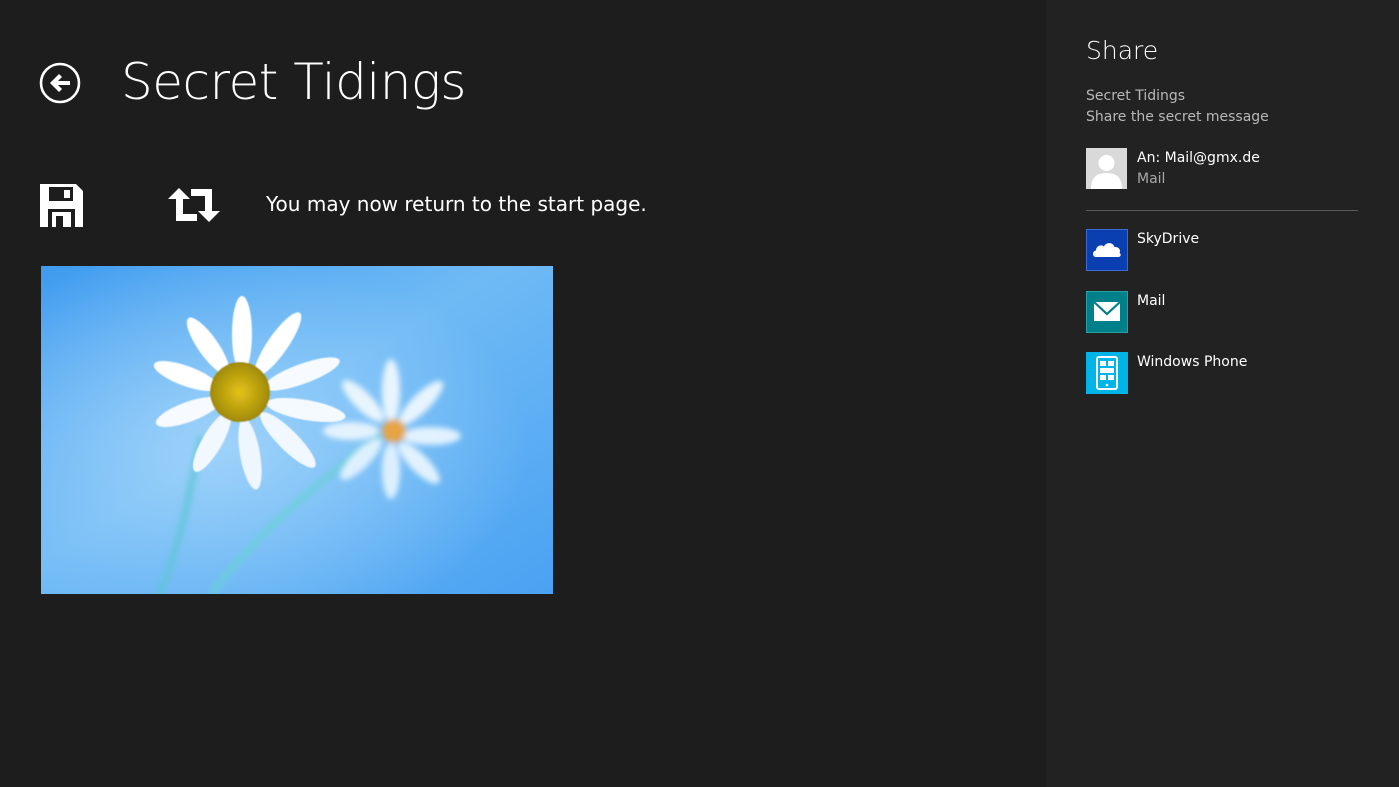  Describe the element at coordinates (1122, 50) in the screenshot. I see `share-title: Share` at that location.